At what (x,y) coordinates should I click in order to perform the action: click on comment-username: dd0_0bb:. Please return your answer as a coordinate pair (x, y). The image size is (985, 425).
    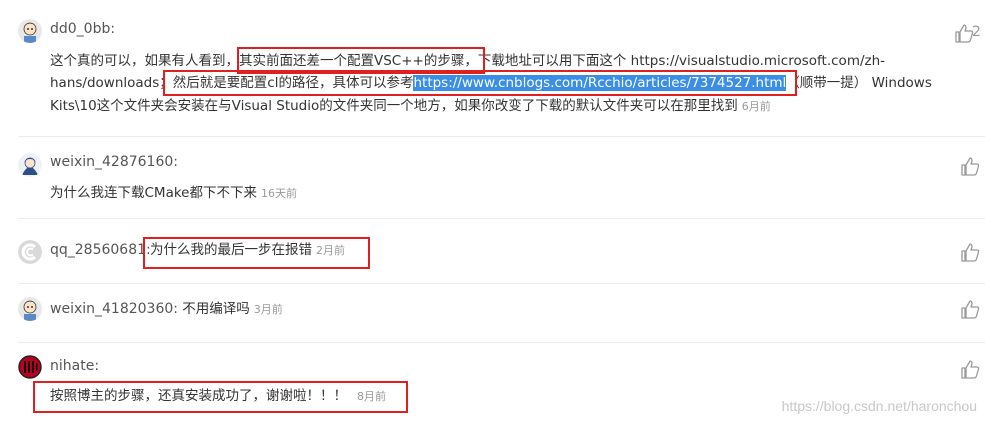
    Looking at the image, I should click on (82, 29).